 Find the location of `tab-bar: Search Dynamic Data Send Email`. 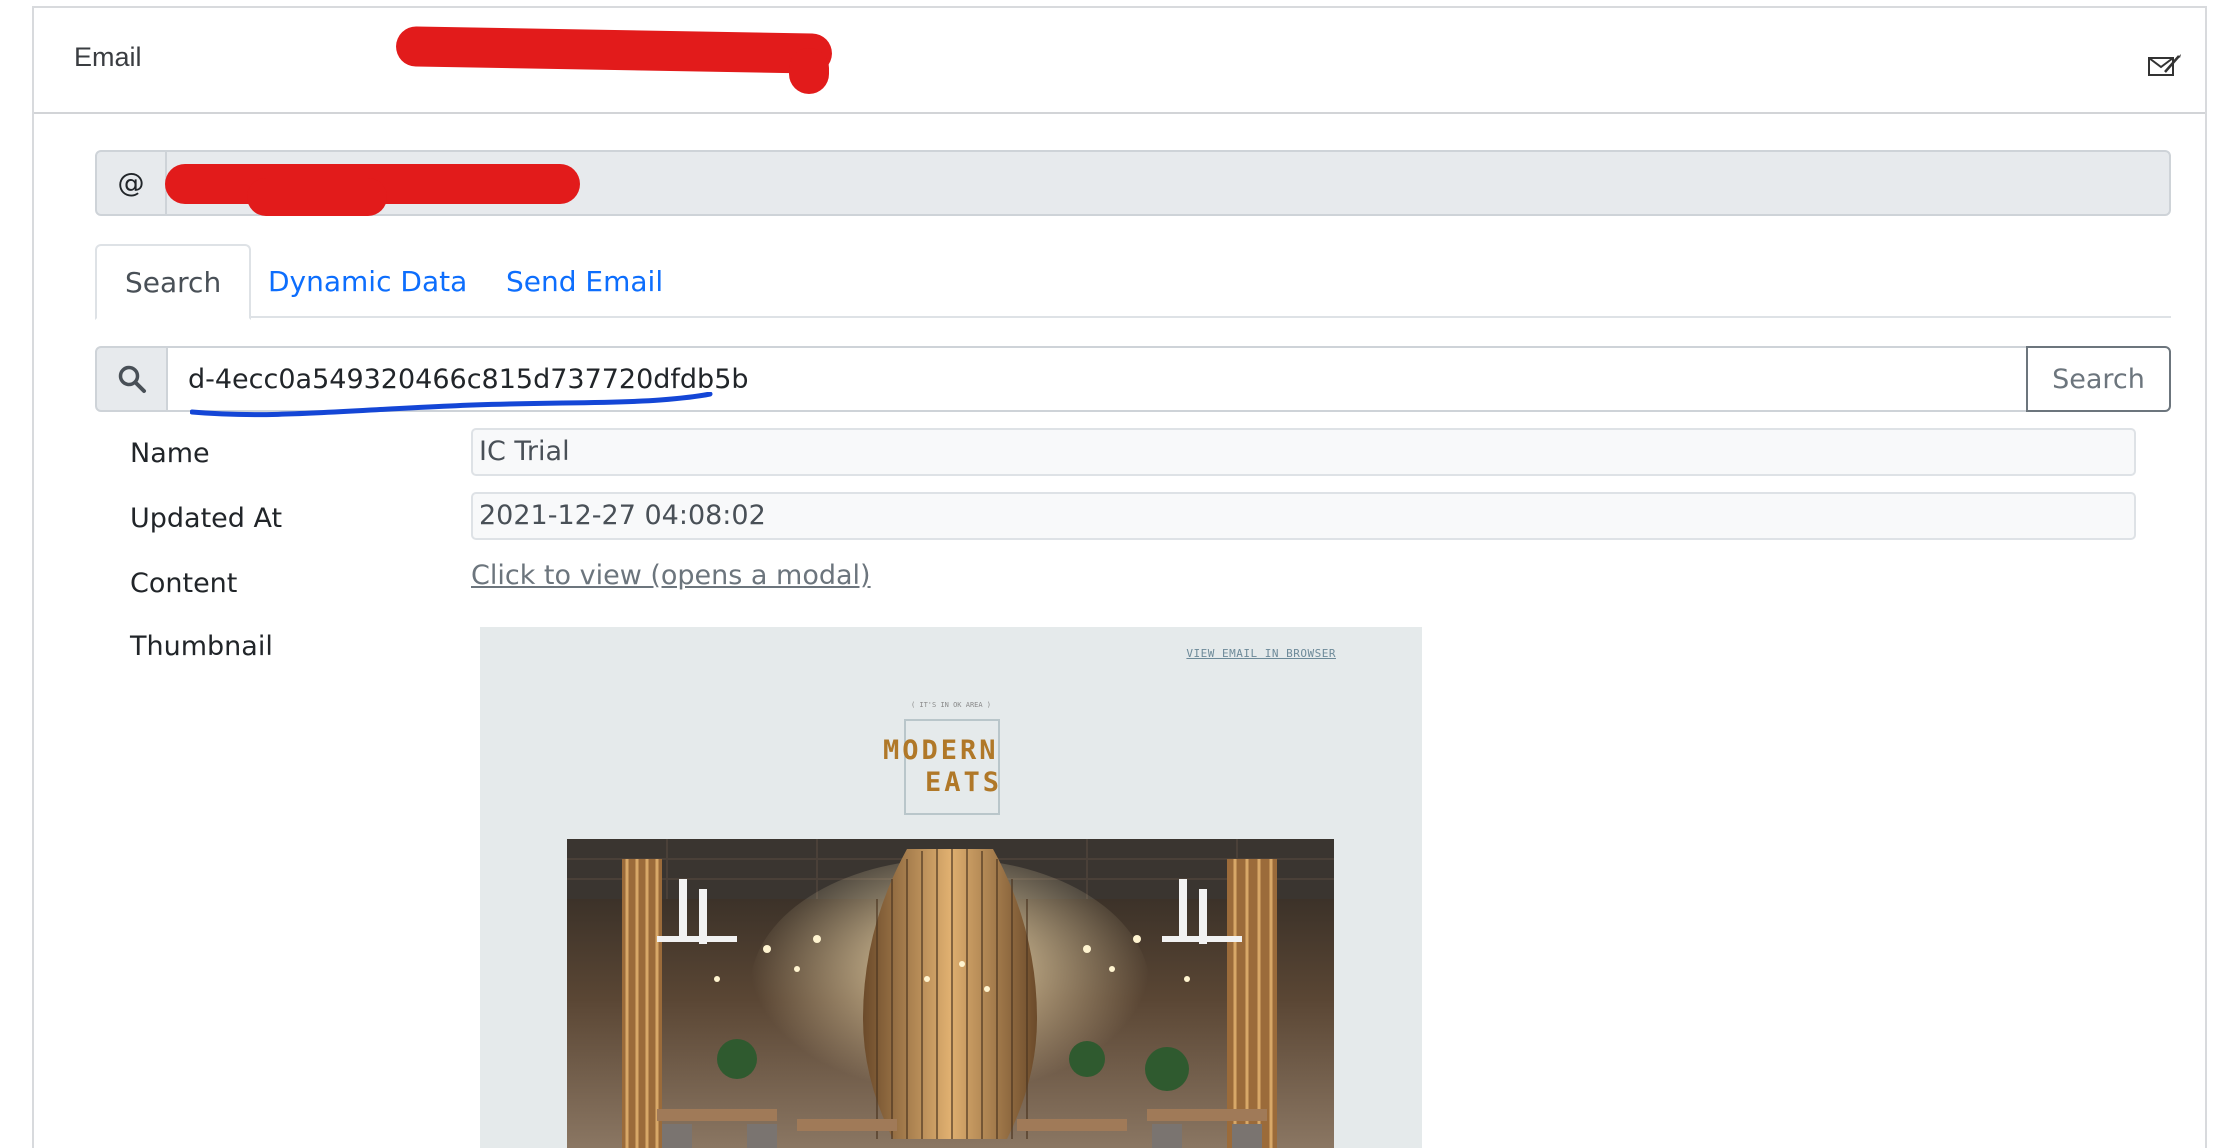

tab-bar: Search Dynamic Data Send Email is located at coordinates (1133, 282).